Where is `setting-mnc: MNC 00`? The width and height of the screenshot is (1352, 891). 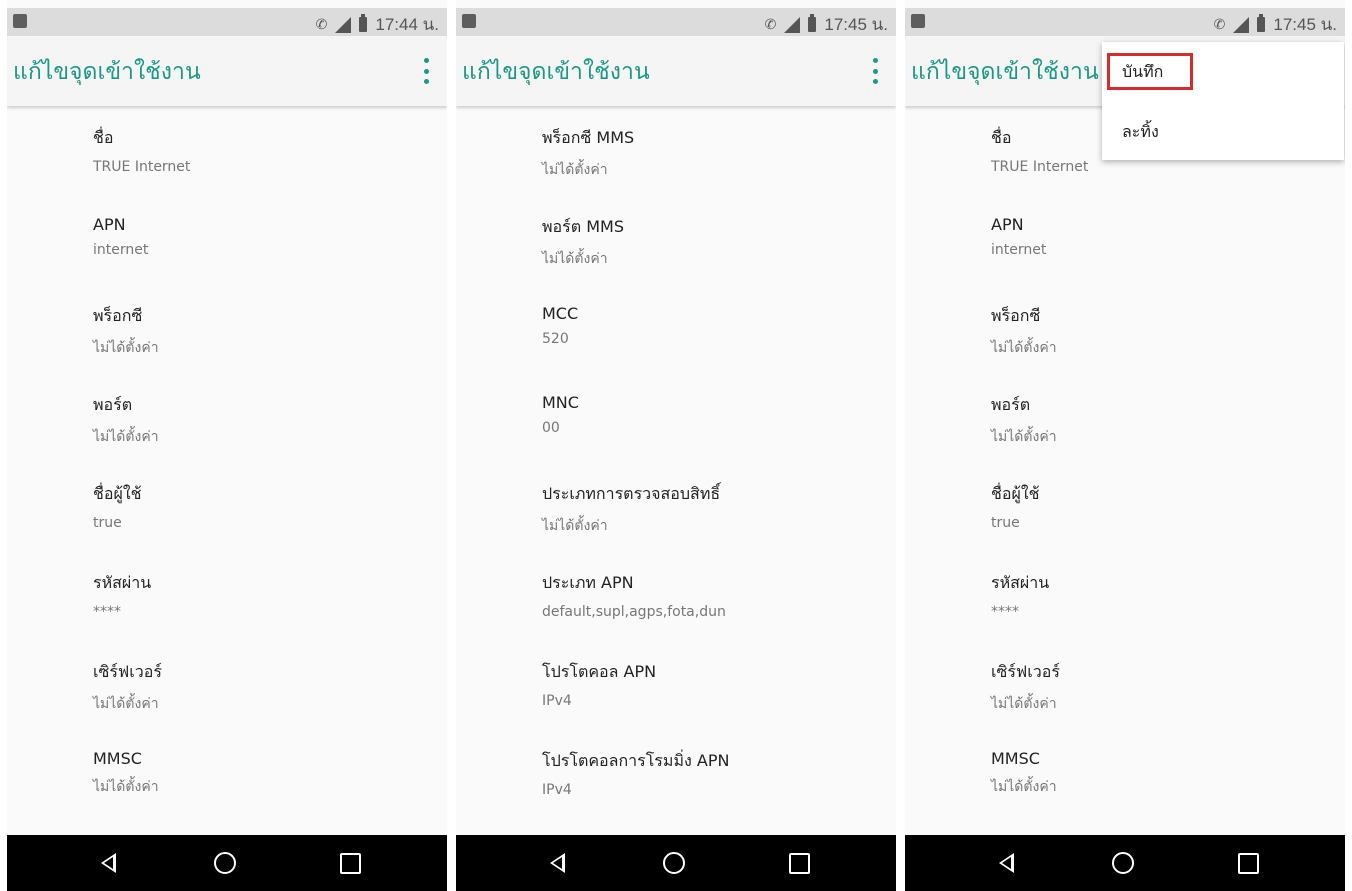 setting-mnc: MNC 00 is located at coordinates (560, 414).